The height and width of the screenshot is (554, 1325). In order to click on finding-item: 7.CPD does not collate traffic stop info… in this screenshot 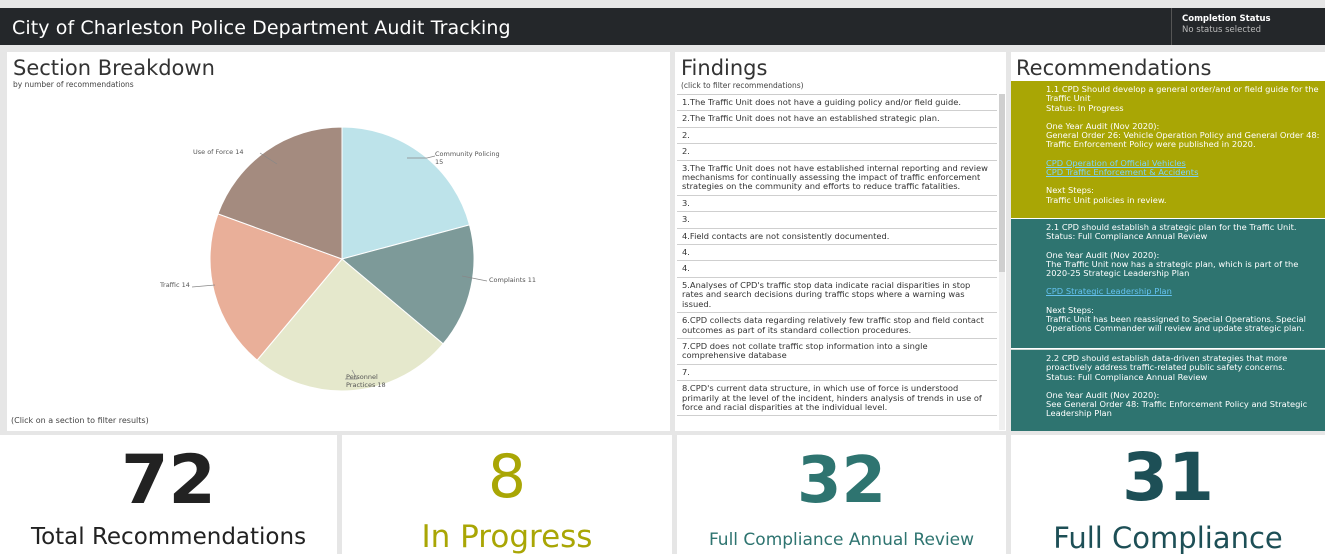, I will do `click(837, 351)`.